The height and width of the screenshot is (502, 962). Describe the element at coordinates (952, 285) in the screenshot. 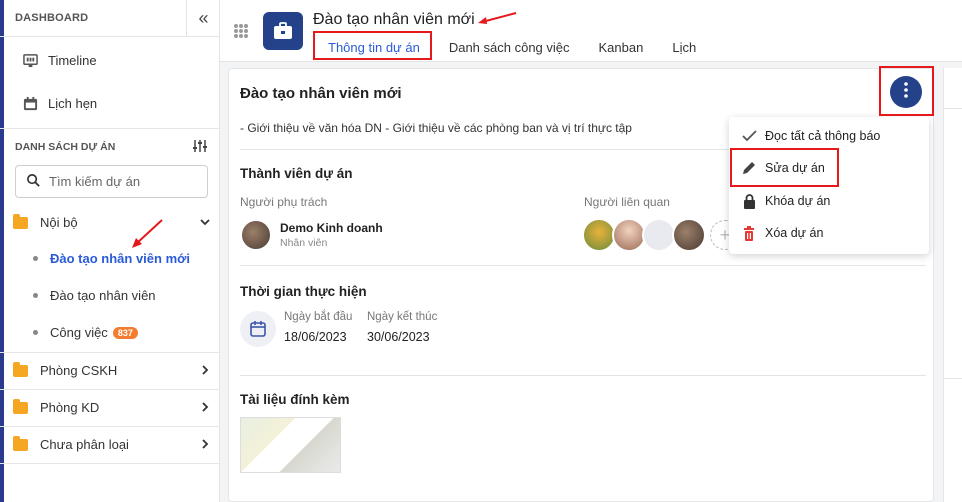

I see `right-panel` at that location.